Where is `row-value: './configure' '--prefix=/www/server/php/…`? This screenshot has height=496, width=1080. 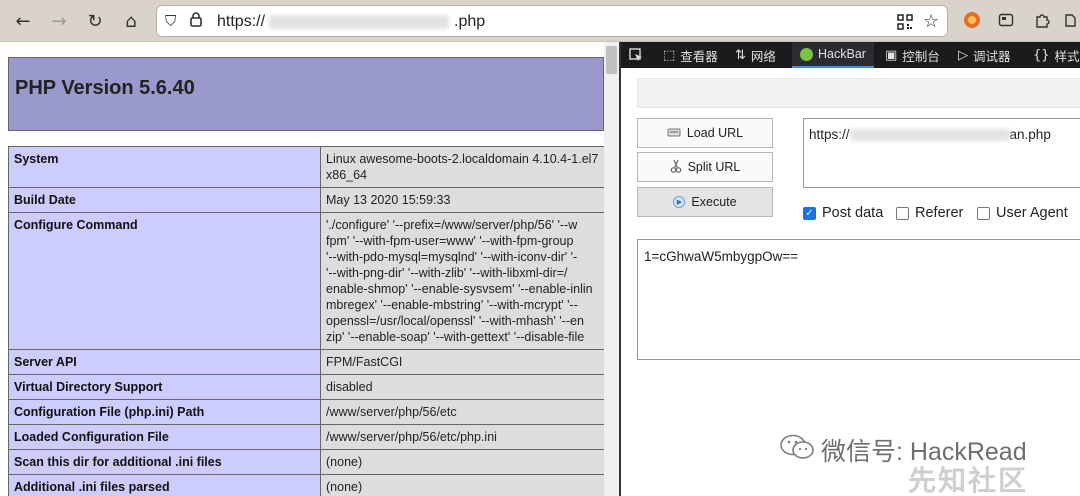
row-value: './configure' '--prefix=/www/server/php/… is located at coordinates (469, 281).